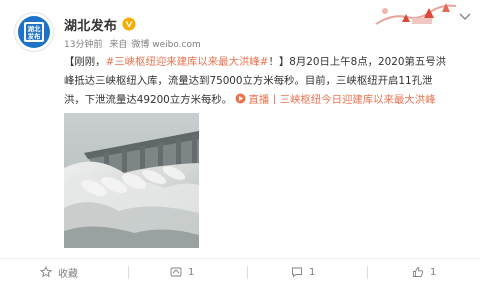 Image resolution: width=480 pixels, height=285 pixels. Describe the element at coordinates (148, 100) in the screenshot. I see `post-text-line3: 洪，下泄流量达49200立方米每秒。` at that location.